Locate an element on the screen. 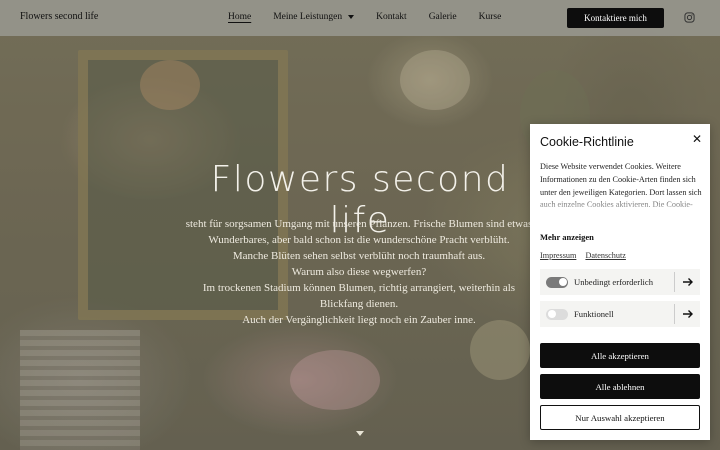  necessary-toggle is located at coordinates (557, 282).